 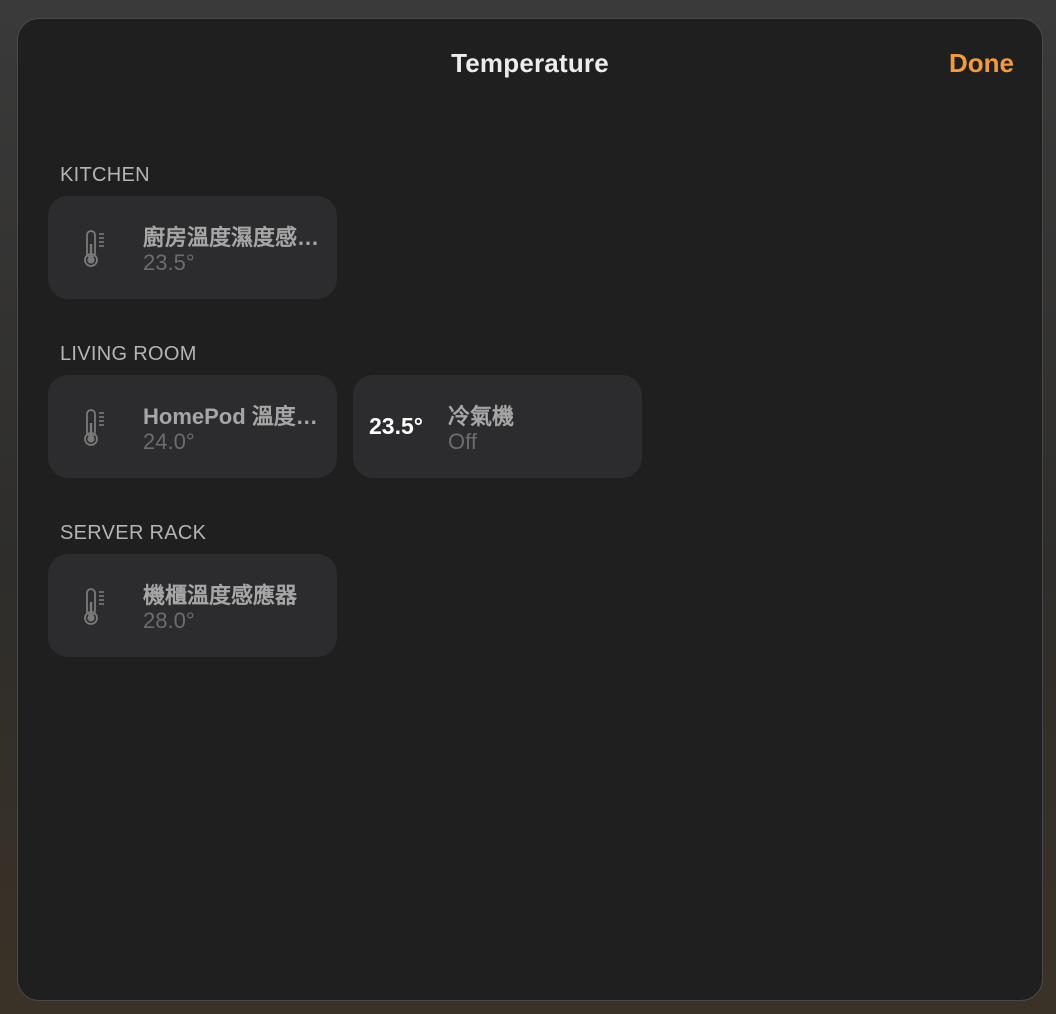 What do you see at coordinates (981, 63) in the screenshot?
I see `done-button: Done` at bounding box center [981, 63].